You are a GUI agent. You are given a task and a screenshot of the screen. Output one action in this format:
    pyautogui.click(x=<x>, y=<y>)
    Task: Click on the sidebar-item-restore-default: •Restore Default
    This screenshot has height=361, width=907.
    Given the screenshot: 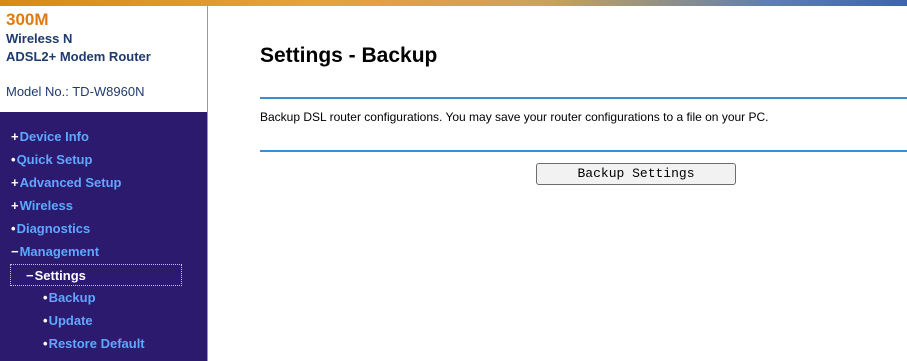 What is the action you would take?
    pyautogui.click(x=94, y=344)
    